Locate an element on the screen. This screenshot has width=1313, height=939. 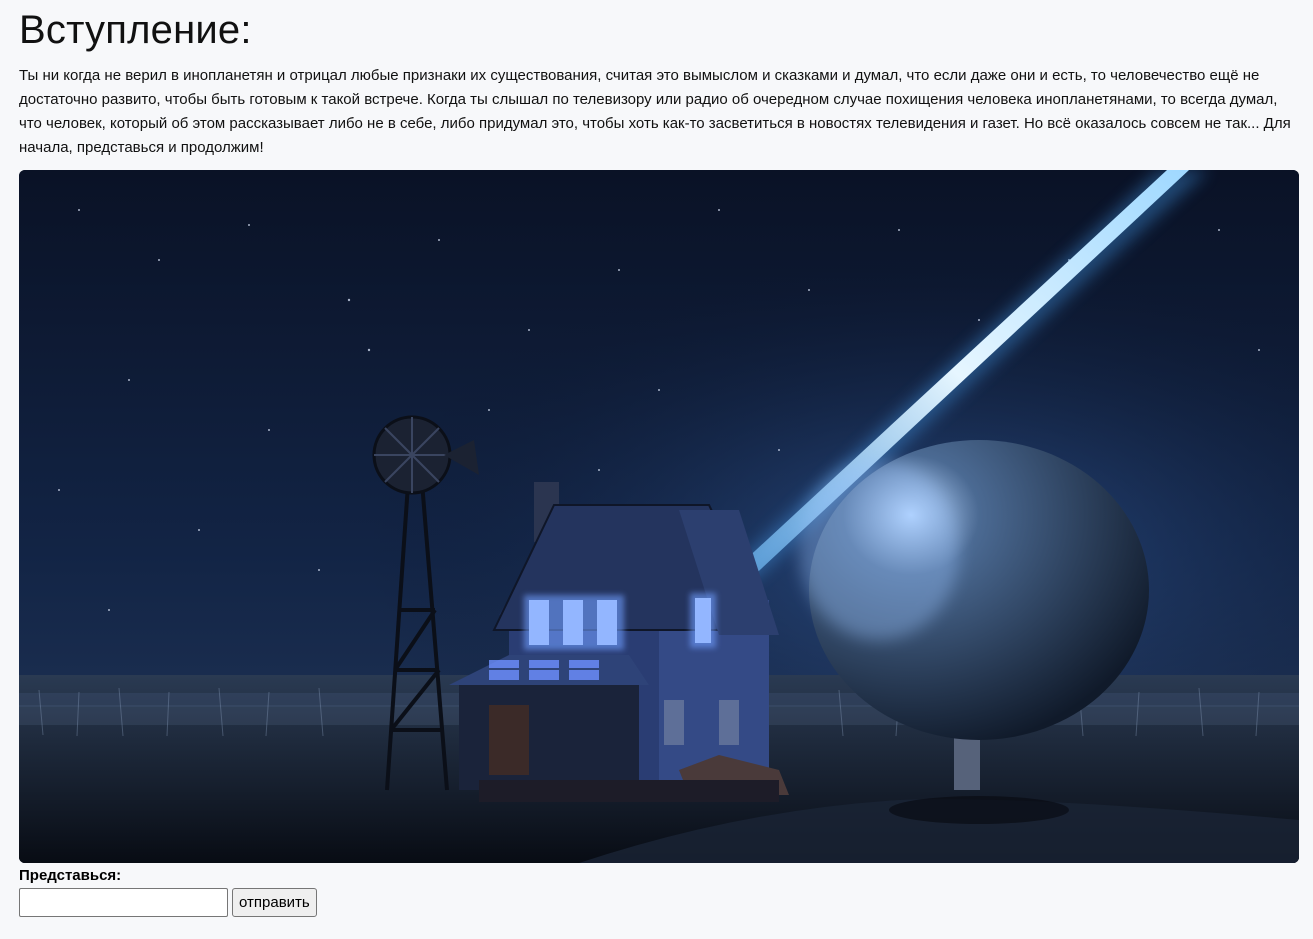
intro-form: Представься: отправить is located at coordinates (168, 891).